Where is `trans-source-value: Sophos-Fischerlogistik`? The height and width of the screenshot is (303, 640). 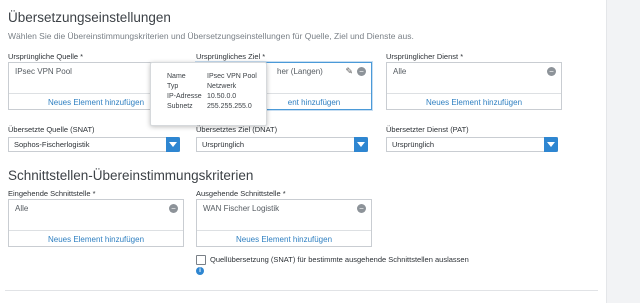 trans-source-value: Sophos-Fischerlogistik is located at coordinates (52, 144).